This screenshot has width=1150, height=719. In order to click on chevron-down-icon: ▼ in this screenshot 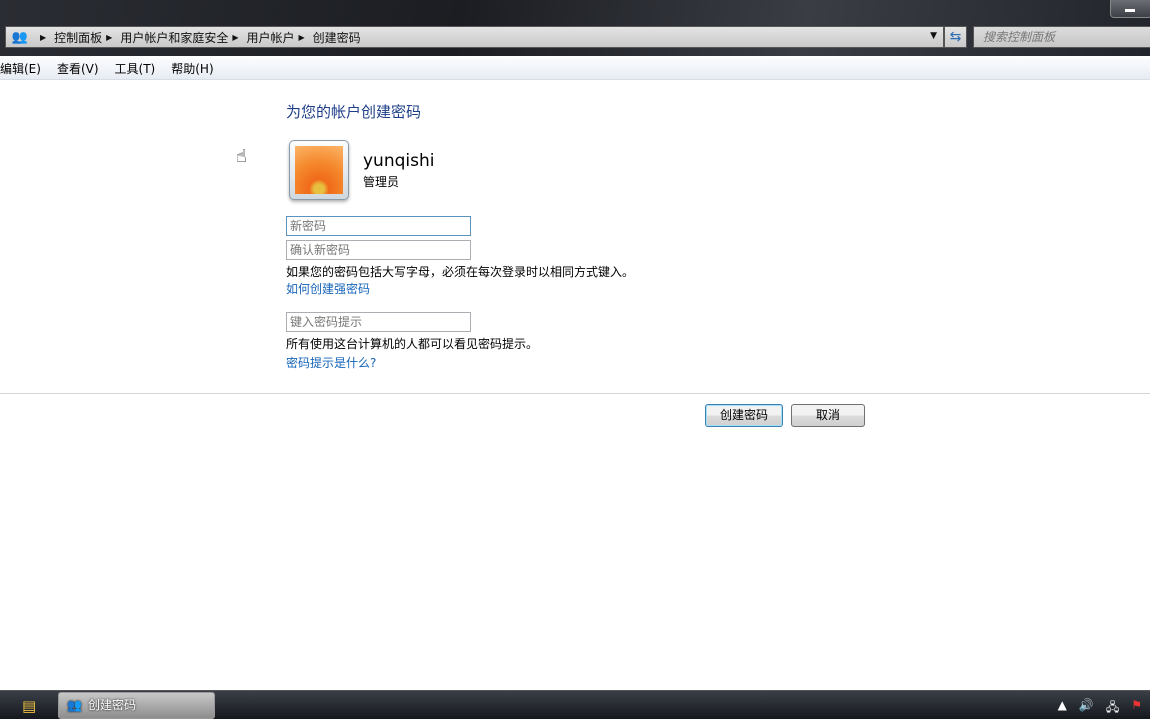, I will do `click(933, 36)`.